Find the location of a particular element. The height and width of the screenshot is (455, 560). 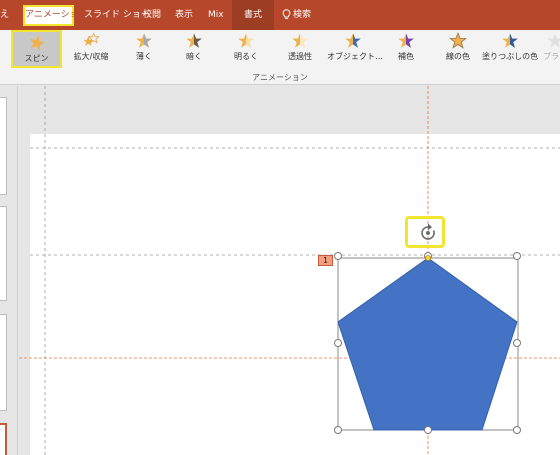

pentagon-shape is located at coordinates (427, 344).